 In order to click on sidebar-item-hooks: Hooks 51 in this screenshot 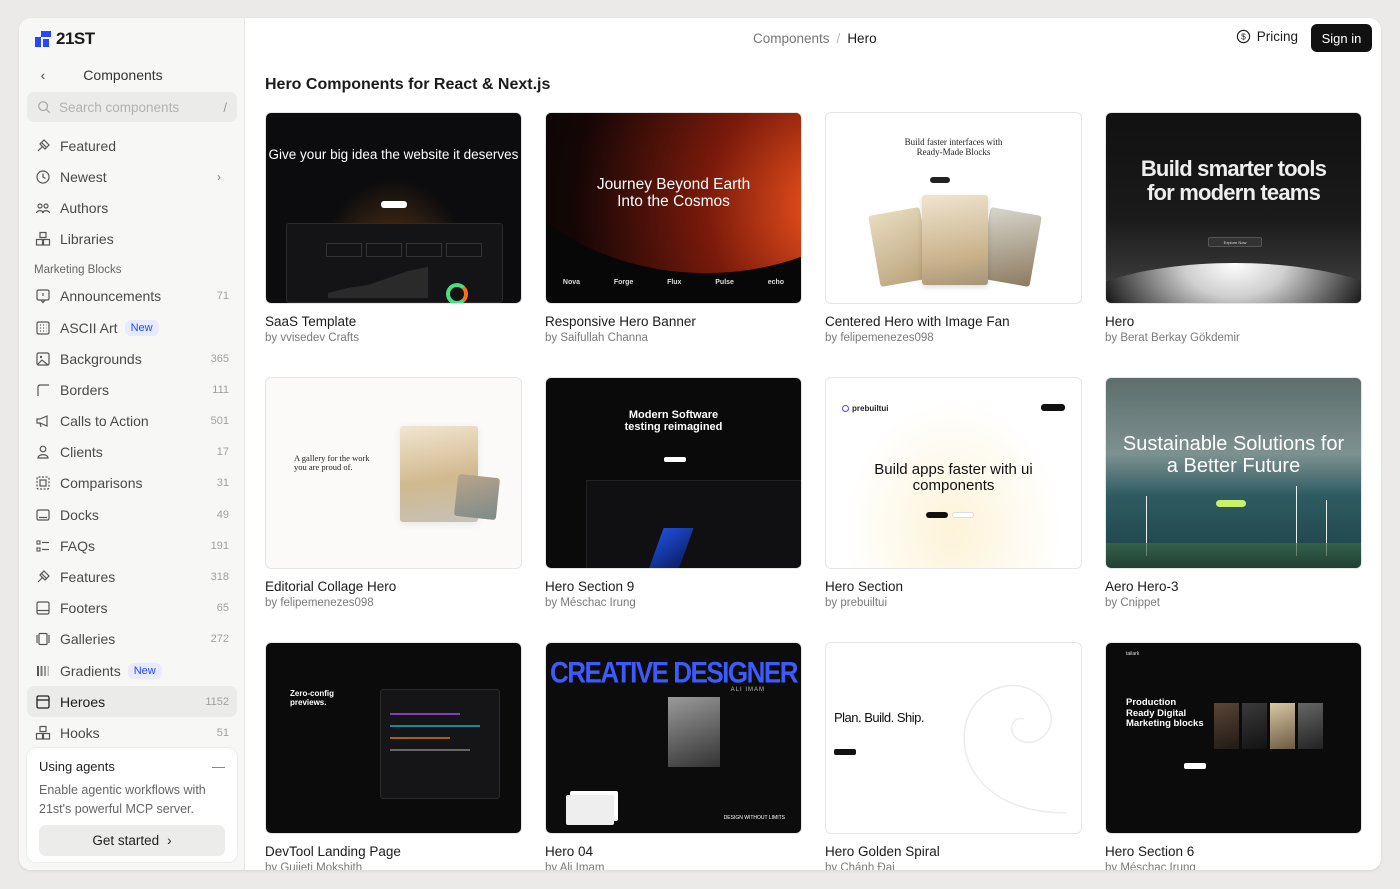, I will do `click(132, 732)`.